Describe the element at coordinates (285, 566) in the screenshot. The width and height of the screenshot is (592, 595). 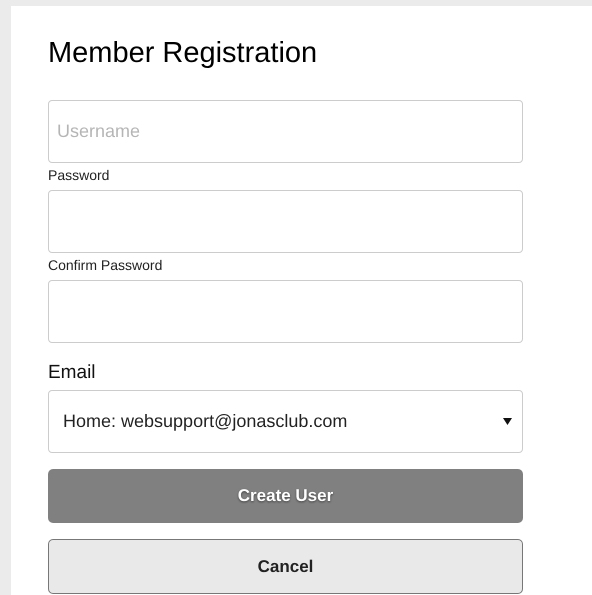
I see `cancel-button: Cancel` at that location.